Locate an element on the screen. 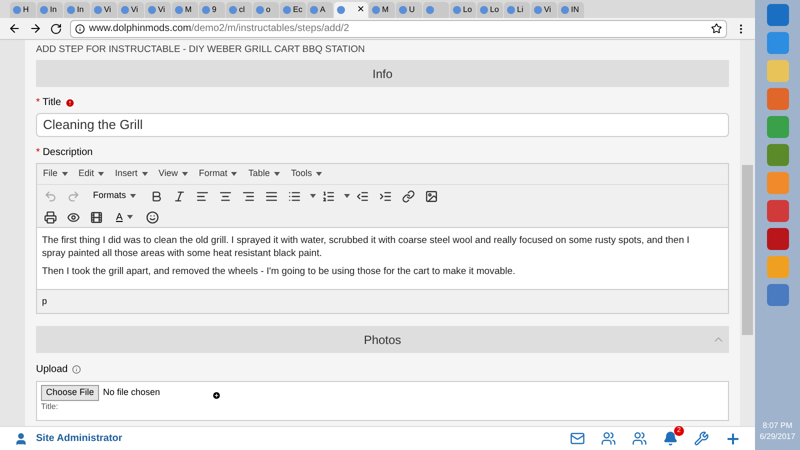  field-label: * Title is located at coordinates (49, 103).